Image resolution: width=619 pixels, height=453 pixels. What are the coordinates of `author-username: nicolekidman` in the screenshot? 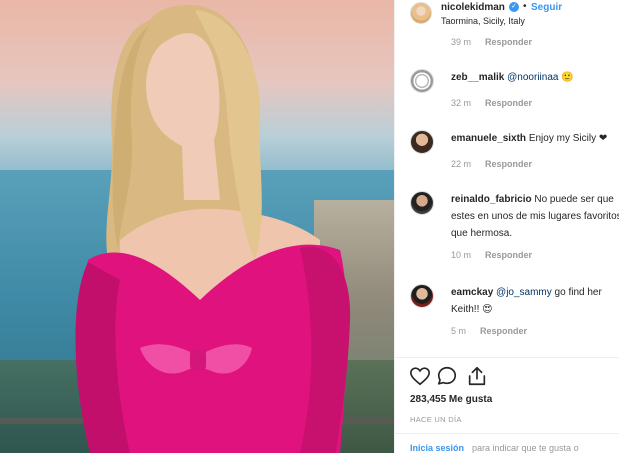 It's located at (473, 7).